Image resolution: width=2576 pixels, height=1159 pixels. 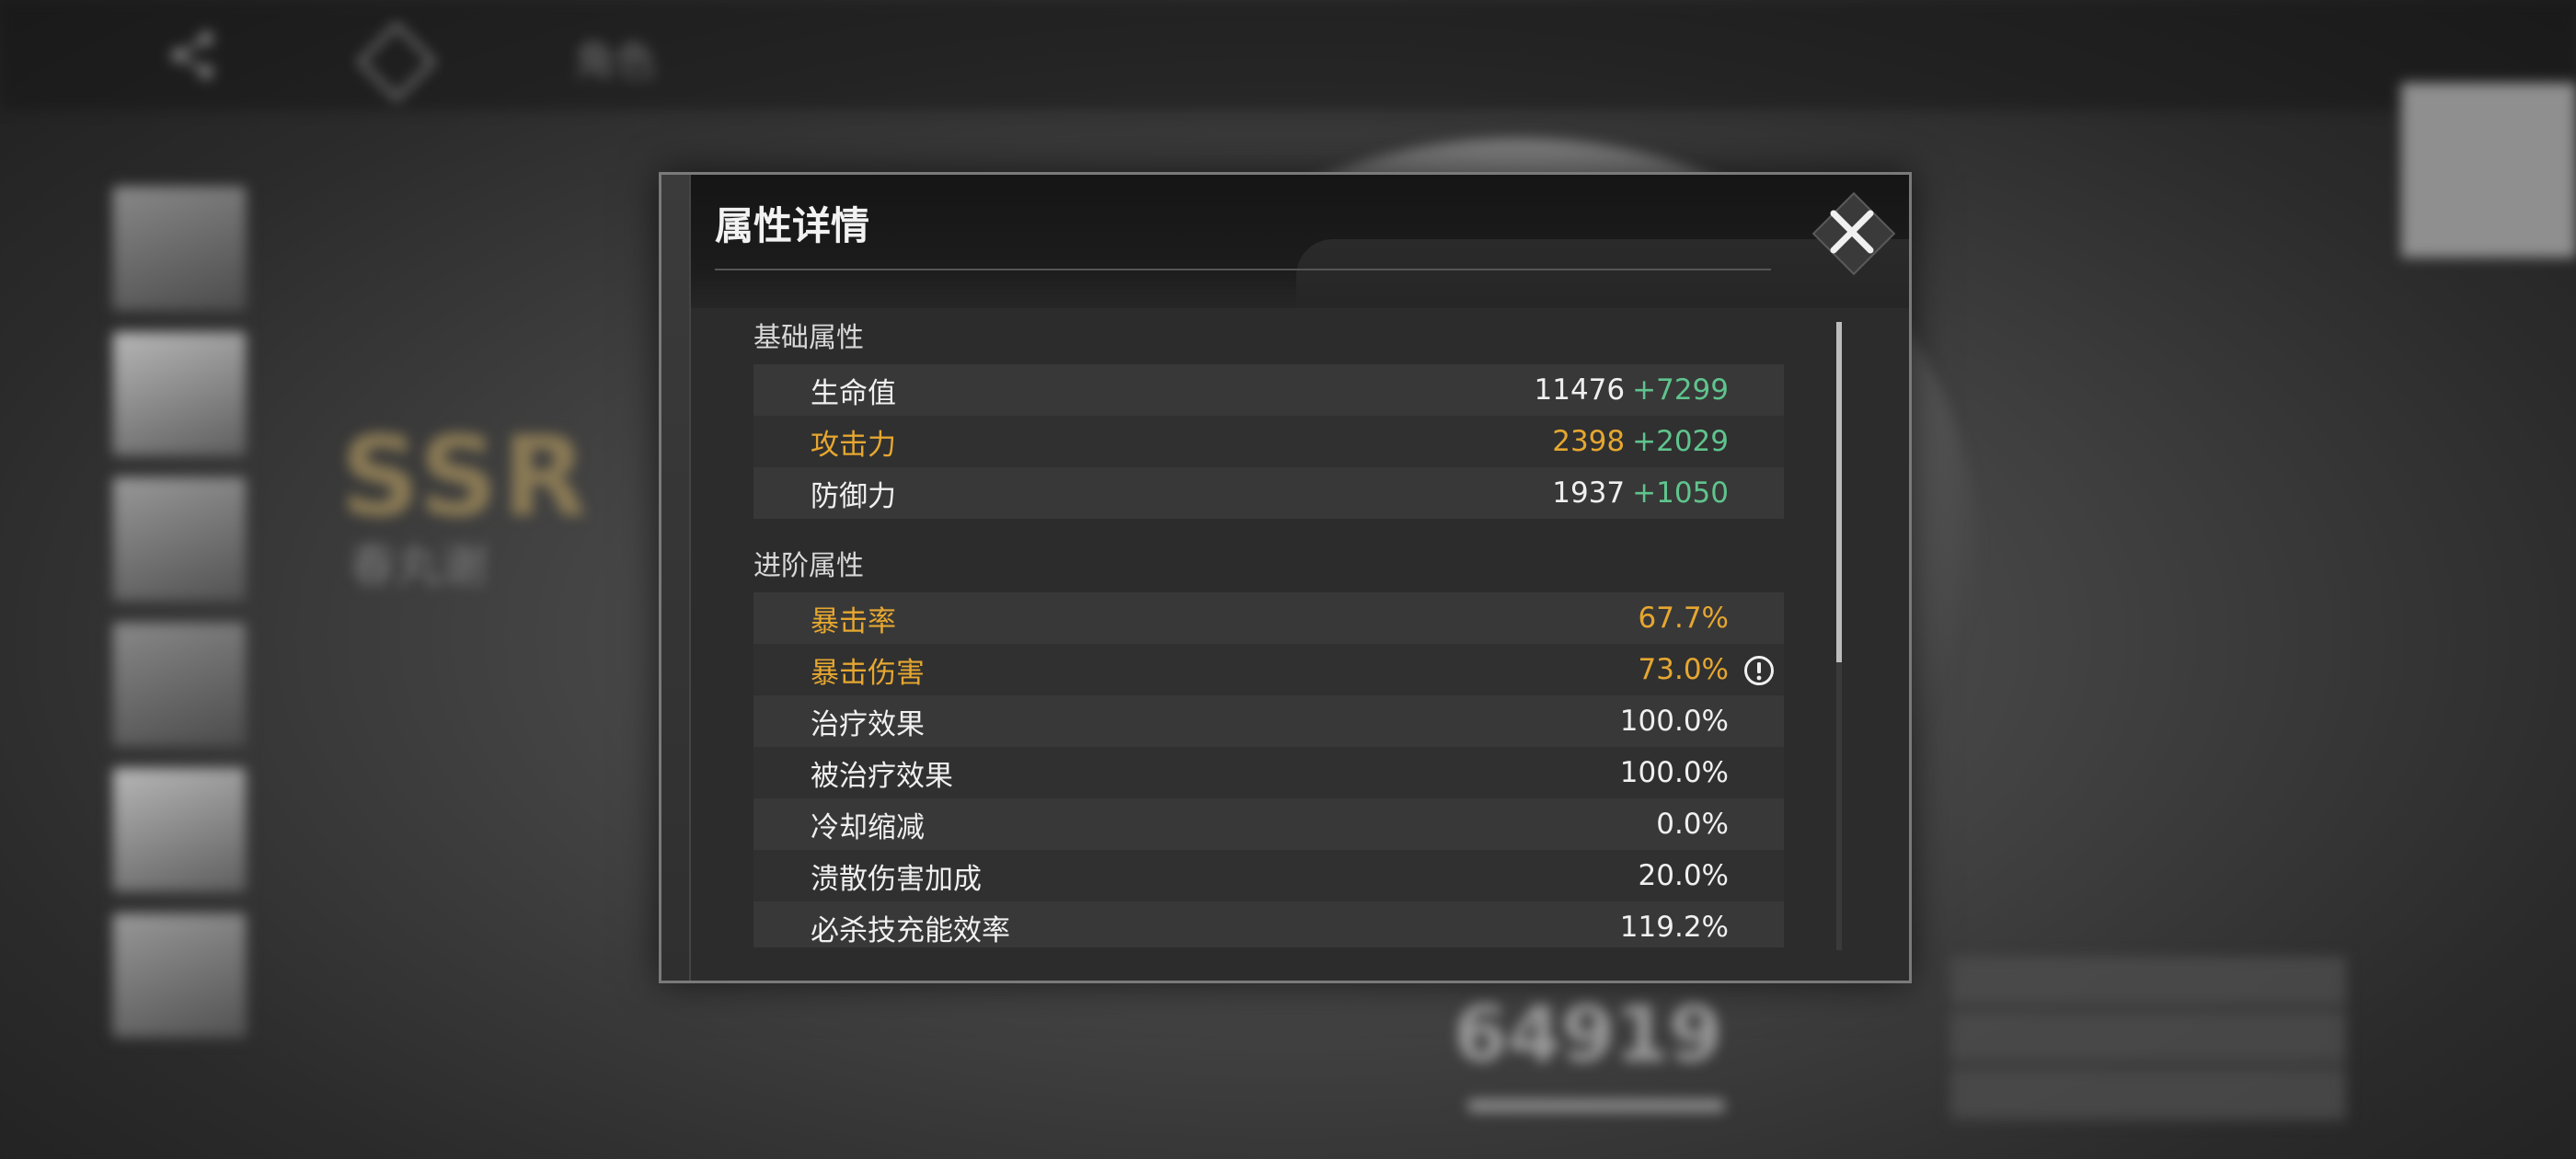 What do you see at coordinates (1268, 924) in the screenshot?
I see `attribute-row-ultimate-charge: 必杀技充能效率 119.2%` at bounding box center [1268, 924].